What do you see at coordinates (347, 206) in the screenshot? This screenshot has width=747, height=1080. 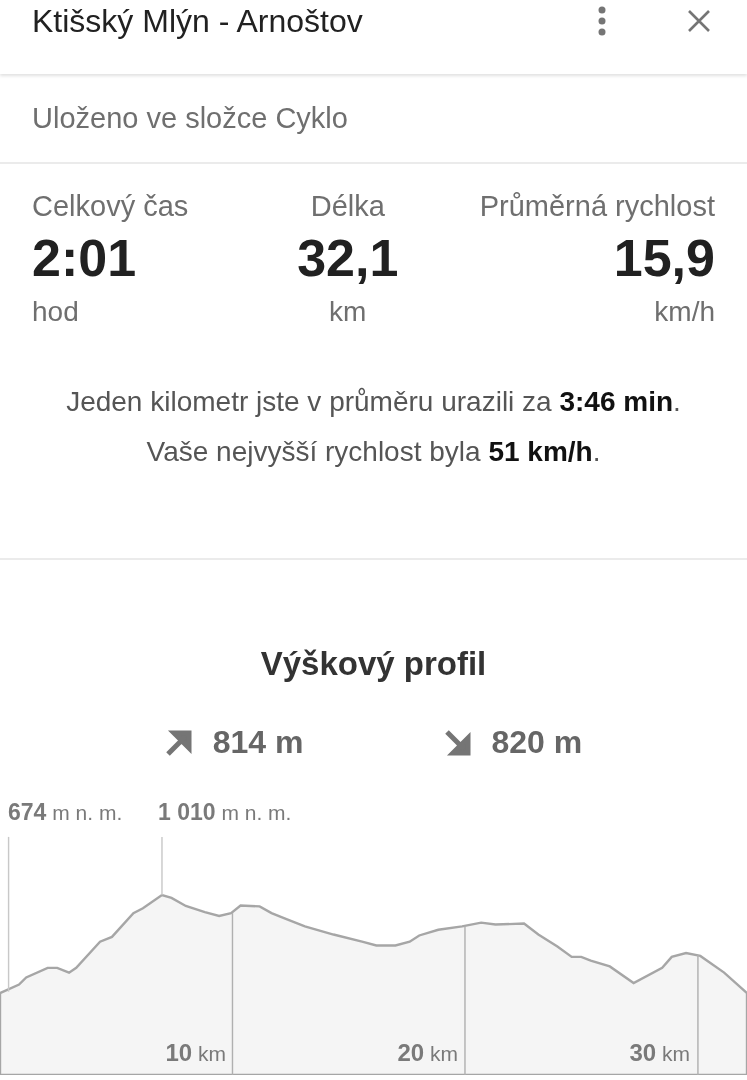 I see `stat-label: Délka` at bounding box center [347, 206].